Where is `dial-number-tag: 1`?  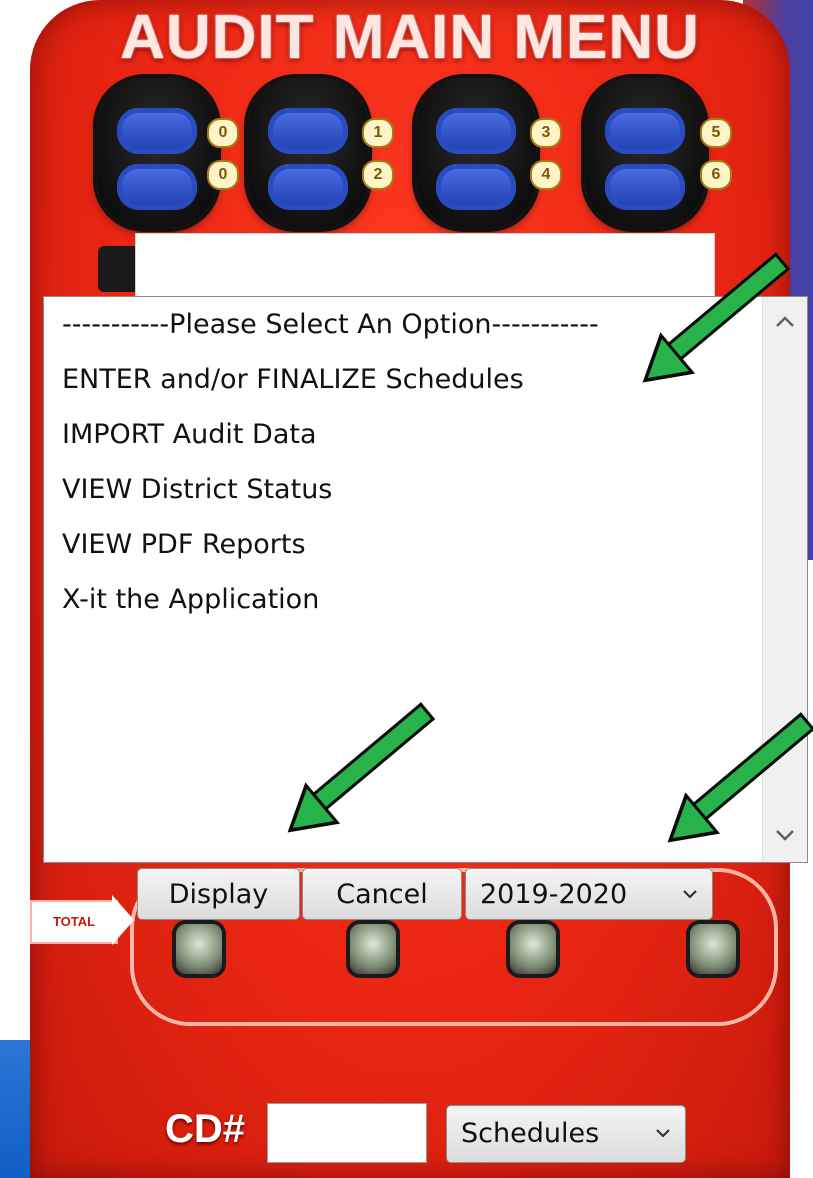
dial-number-tag: 1 is located at coordinates (378, 133).